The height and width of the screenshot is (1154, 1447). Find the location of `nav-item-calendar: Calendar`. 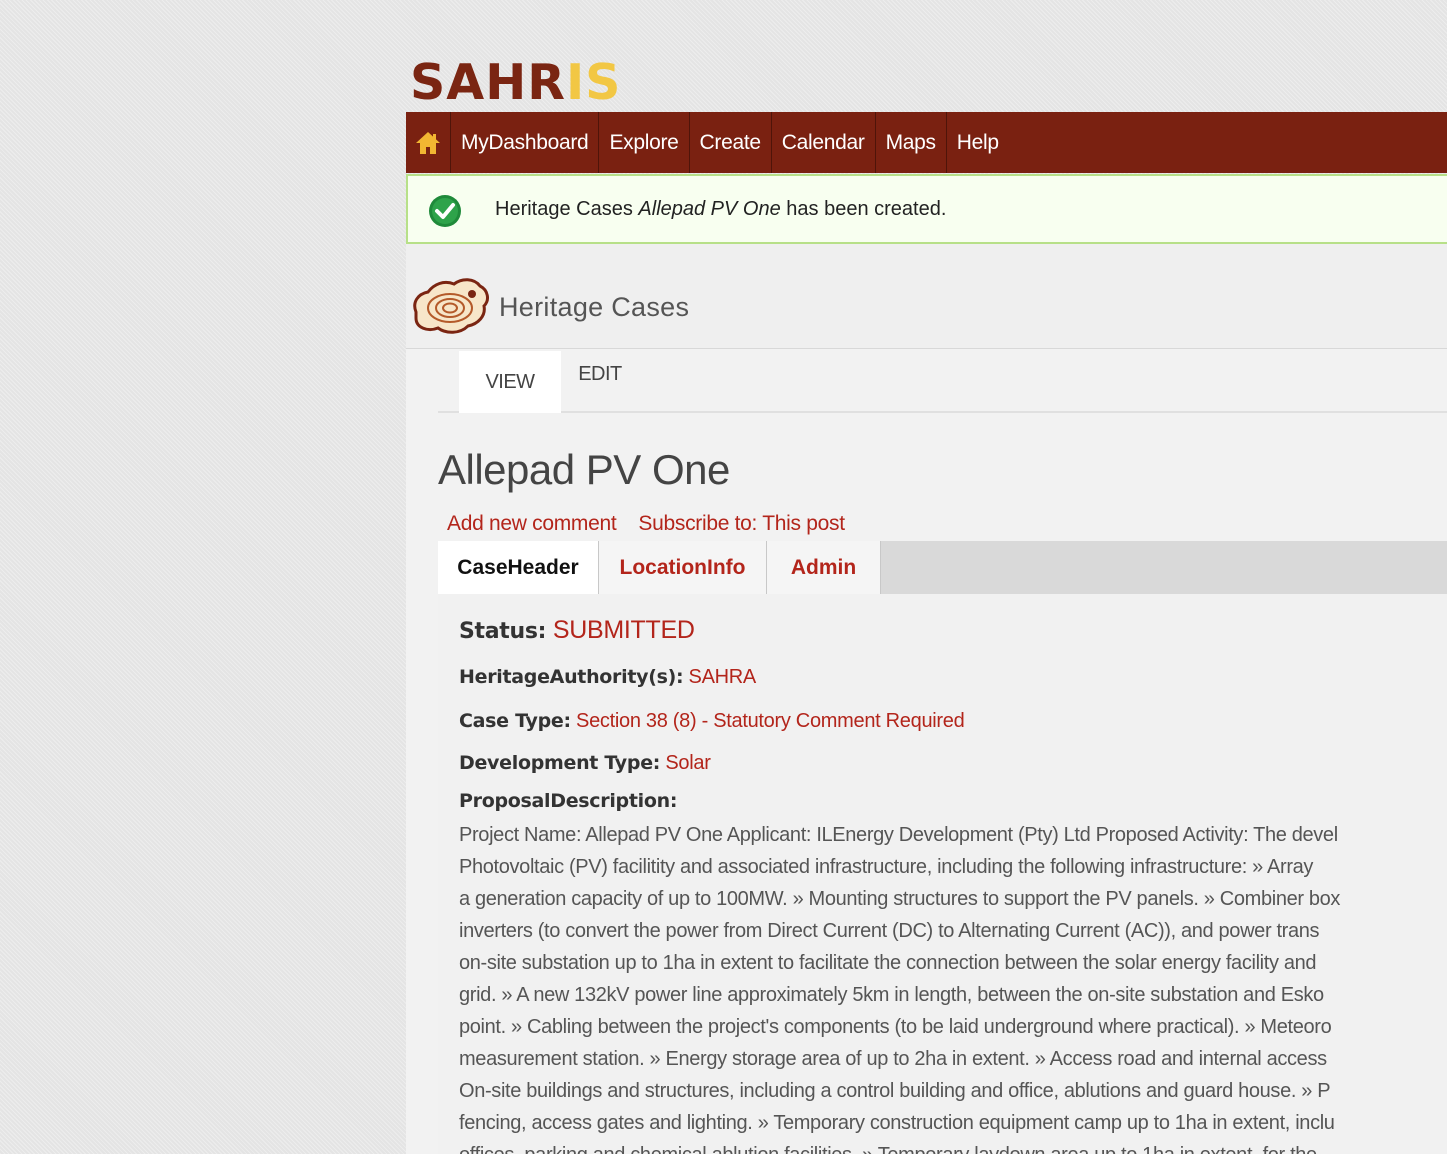

nav-item-calendar: Calendar is located at coordinates (824, 142).